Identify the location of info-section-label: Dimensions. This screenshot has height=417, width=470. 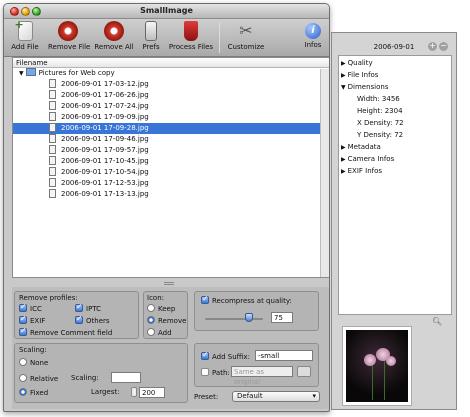
(368, 87).